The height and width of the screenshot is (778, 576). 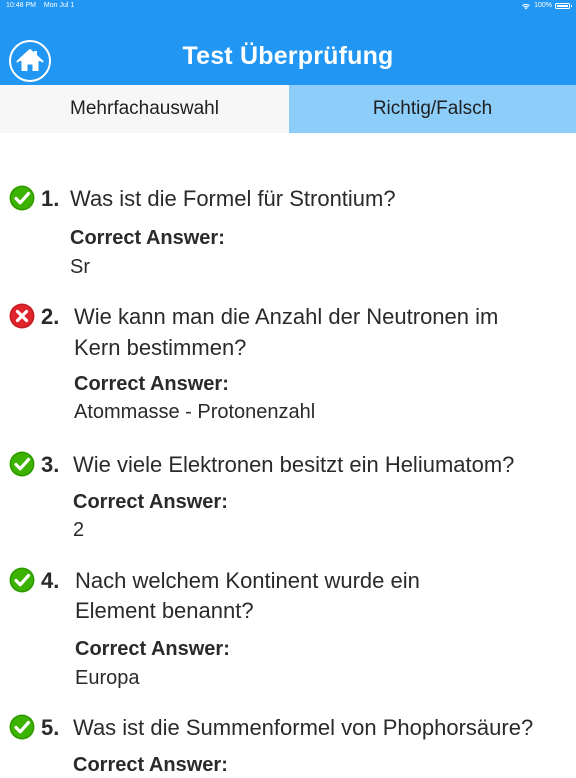 I want to click on tab-multiple-choice: Mehrfachauswahl, so click(x=144, y=109).